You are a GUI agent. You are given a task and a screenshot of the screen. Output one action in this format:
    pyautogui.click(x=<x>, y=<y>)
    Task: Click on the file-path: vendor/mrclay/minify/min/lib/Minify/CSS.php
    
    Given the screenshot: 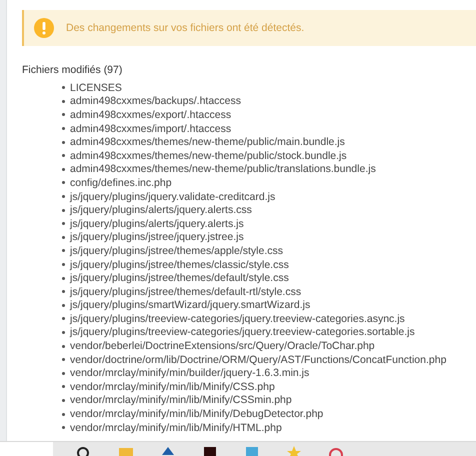 What is the action you would take?
    pyautogui.click(x=172, y=386)
    